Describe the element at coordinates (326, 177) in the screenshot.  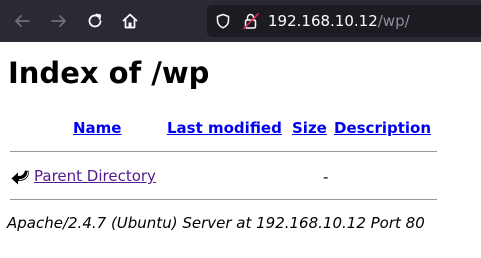
I see `parent-directory-size: -` at that location.